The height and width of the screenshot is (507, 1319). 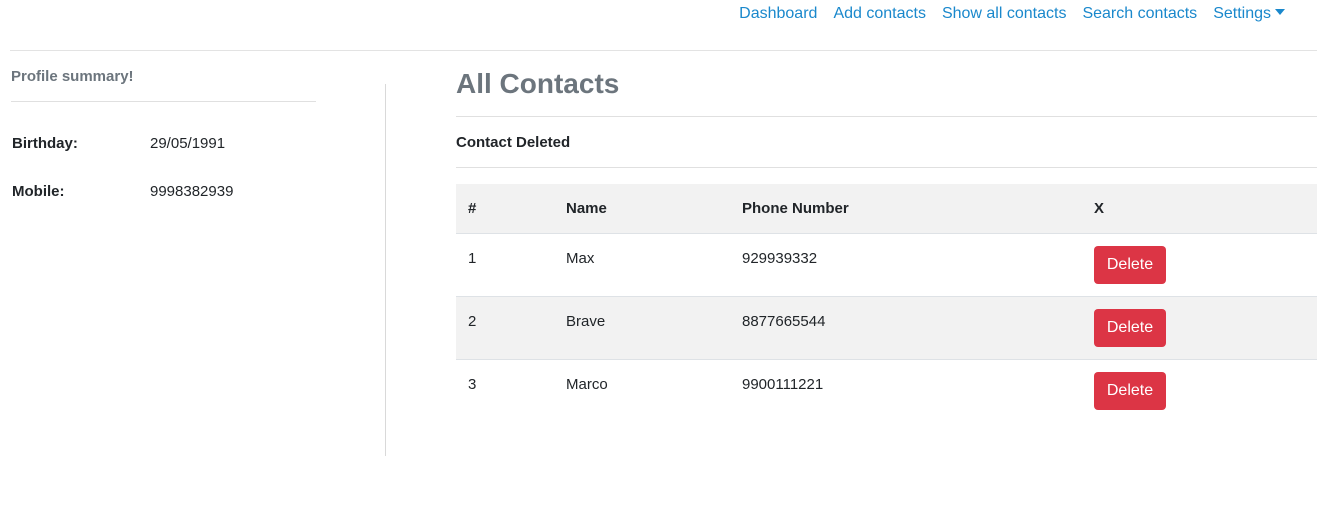 What do you see at coordinates (513, 142) in the screenshot?
I see `status-message: Contact Deleted` at bounding box center [513, 142].